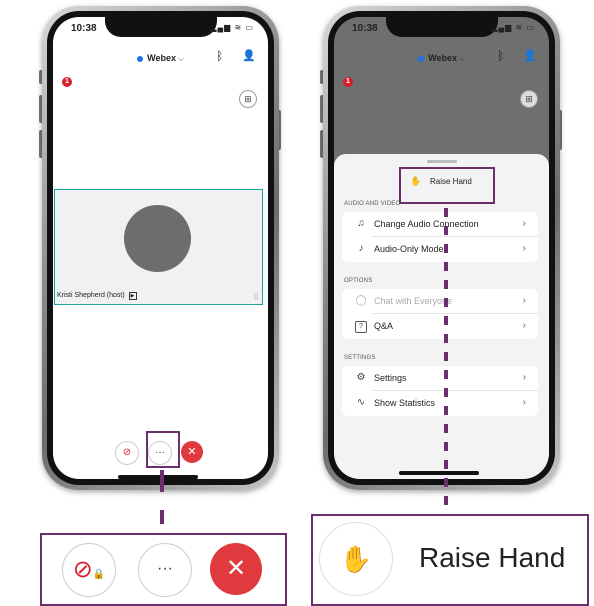 This screenshot has height=606, width=594. What do you see at coordinates (361, 300) in the screenshot?
I see `chat-icon: ◯` at bounding box center [361, 300].